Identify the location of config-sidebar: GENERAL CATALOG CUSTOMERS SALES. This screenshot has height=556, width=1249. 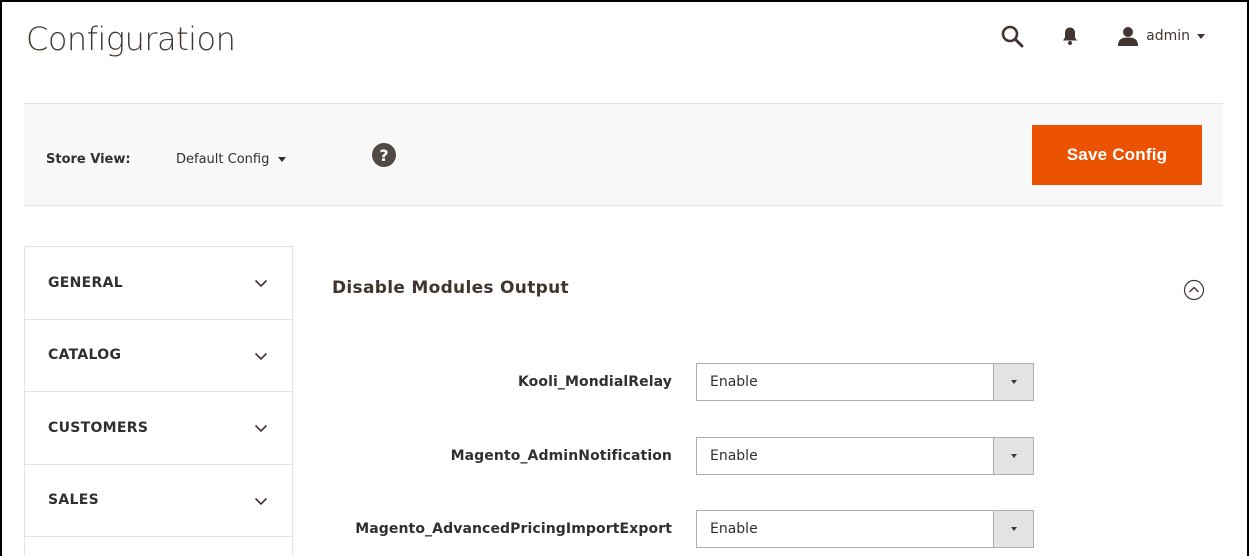
(158, 401).